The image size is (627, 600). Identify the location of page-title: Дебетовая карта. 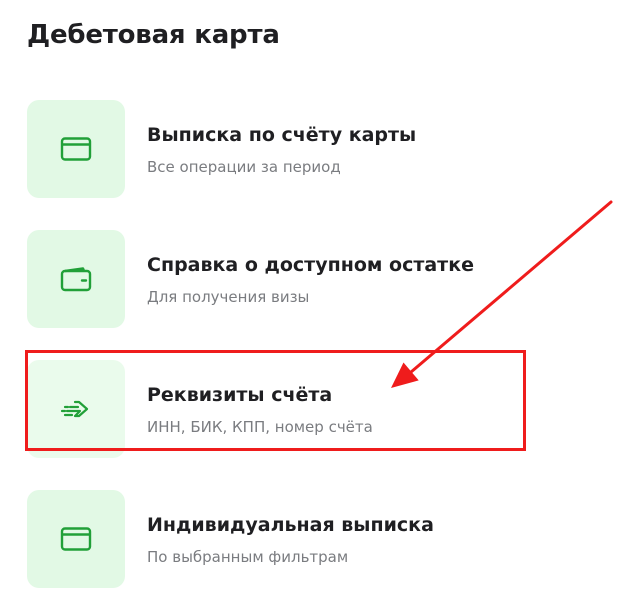
(153, 35).